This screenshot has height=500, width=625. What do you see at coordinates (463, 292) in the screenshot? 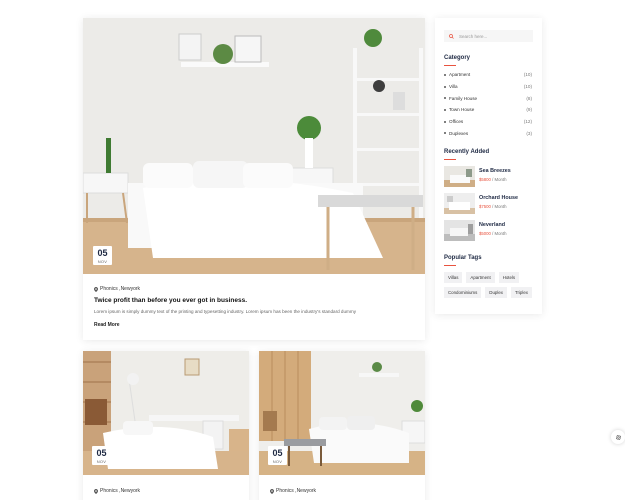
I see `tag-condominiums: Condominiums` at bounding box center [463, 292].